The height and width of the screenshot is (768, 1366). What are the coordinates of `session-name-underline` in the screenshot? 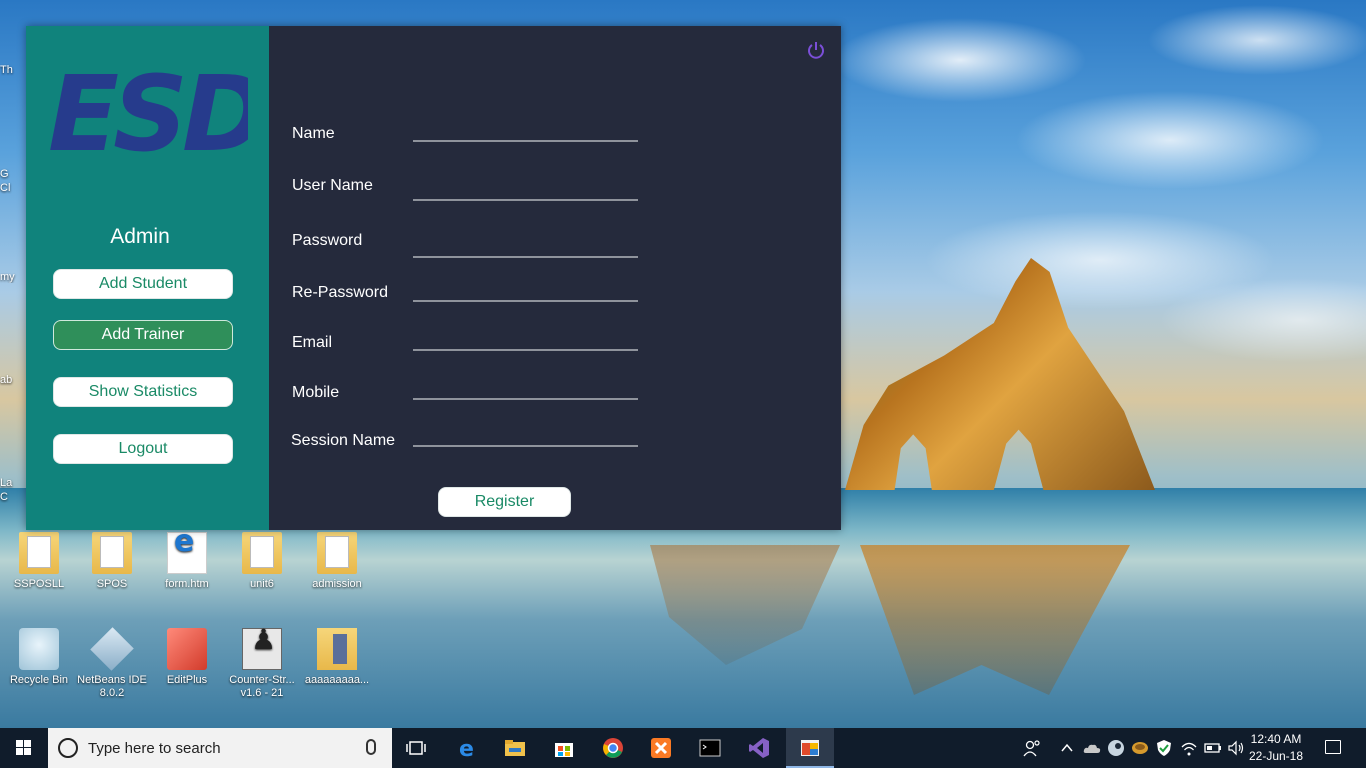 It's located at (525, 446).